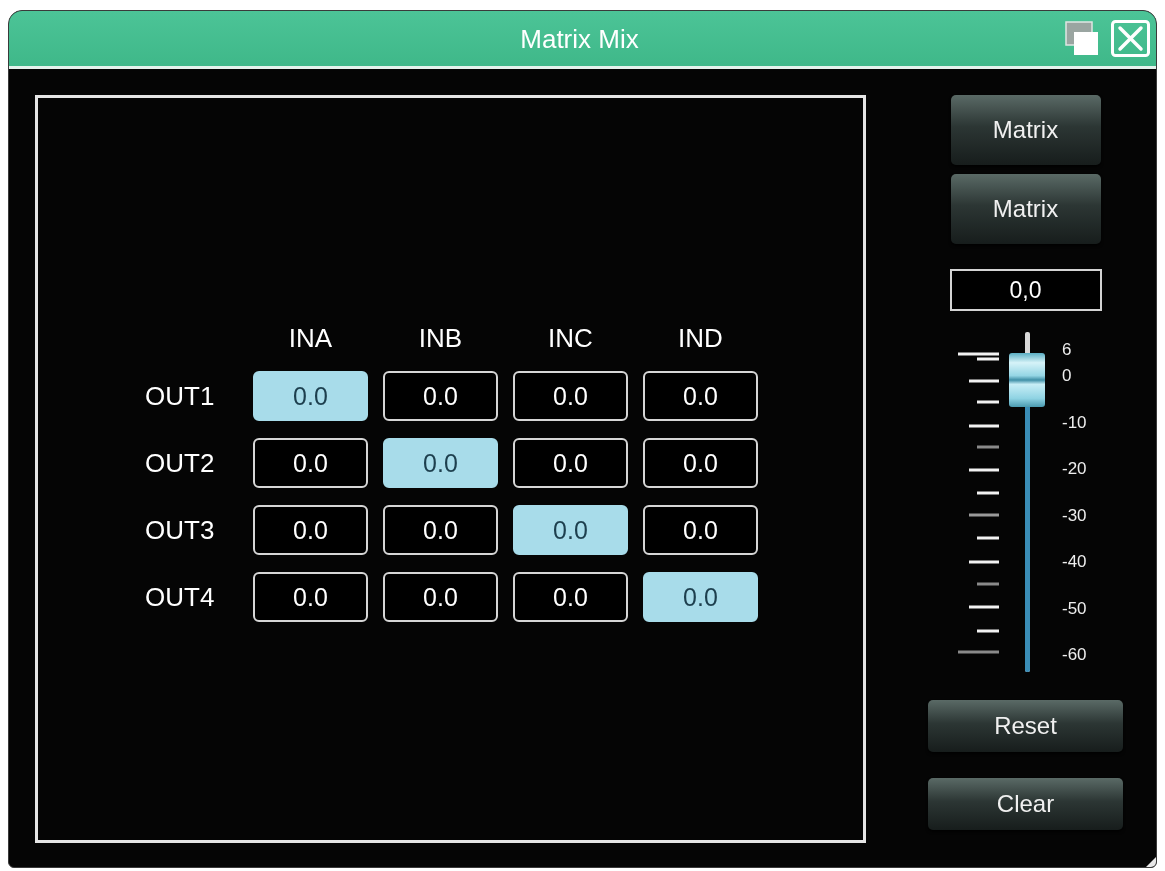 The height and width of the screenshot is (871, 1165). What do you see at coordinates (700, 337) in the screenshot?
I see `column-header: IND` at bounding box center [700, 337].